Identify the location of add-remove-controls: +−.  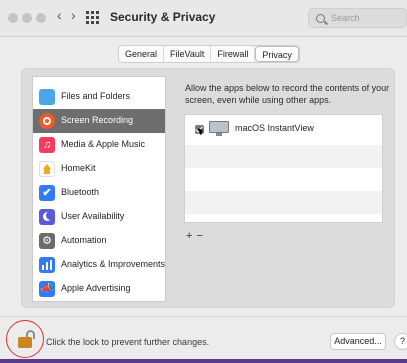
(196, 236).